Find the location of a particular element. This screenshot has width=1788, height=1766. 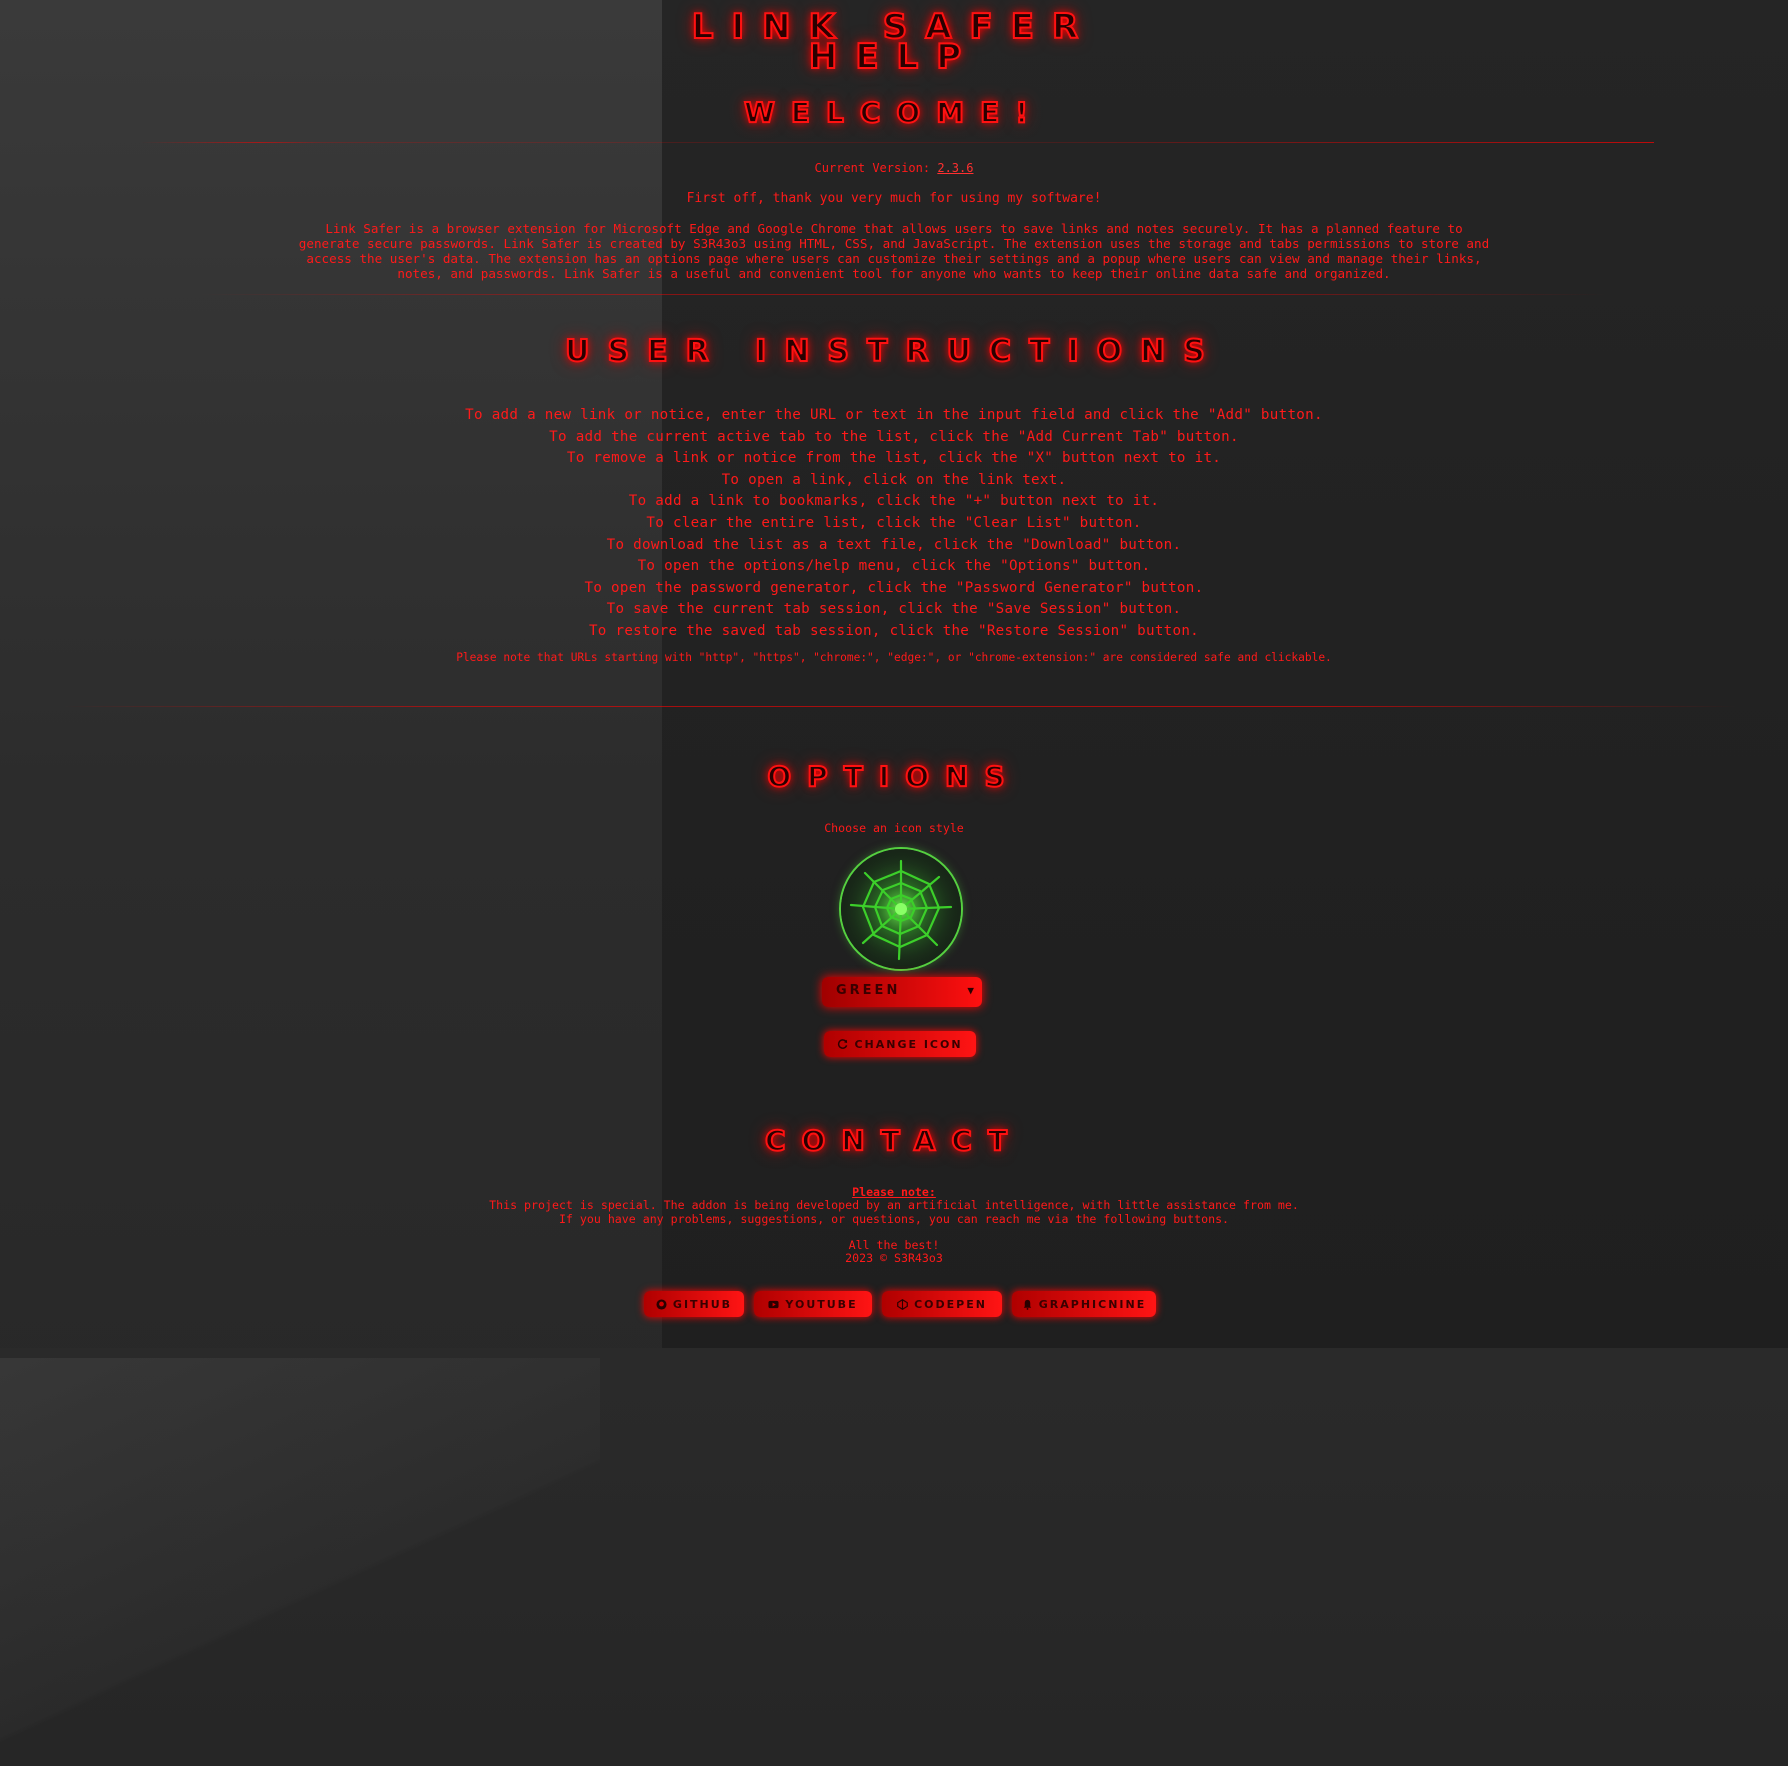

version-link: 2.3.6 is located at coordinates (955, 168).